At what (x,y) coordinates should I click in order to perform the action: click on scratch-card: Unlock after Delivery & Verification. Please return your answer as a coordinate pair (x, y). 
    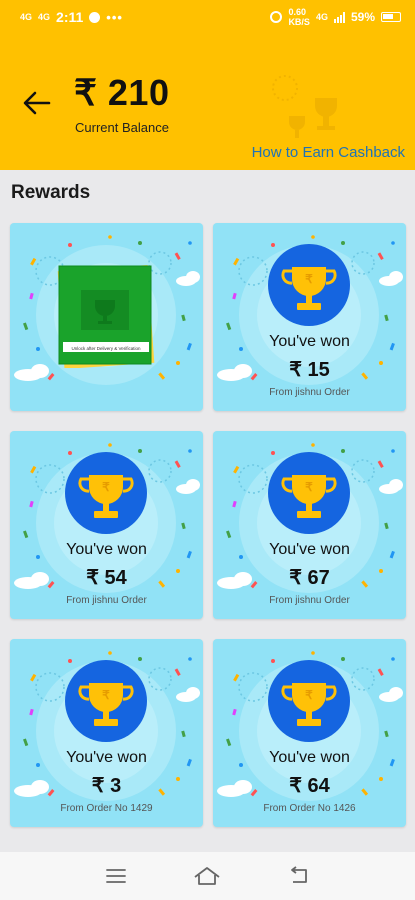
    Looking at the image, I should click on (106, 316).